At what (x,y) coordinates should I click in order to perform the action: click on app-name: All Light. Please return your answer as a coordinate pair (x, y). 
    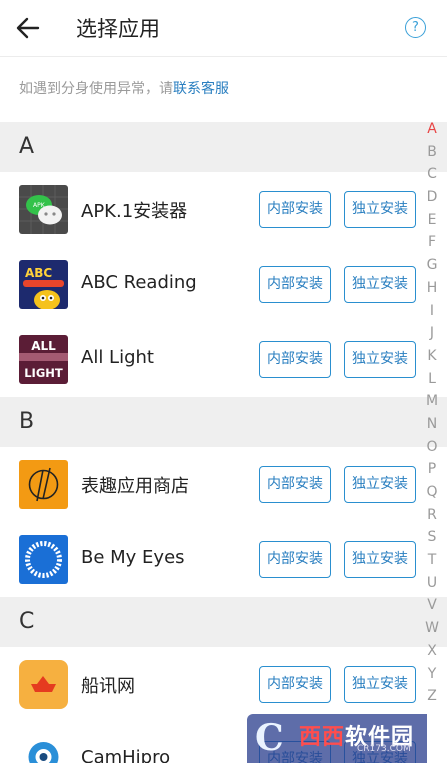
    Looking at the image, I should click on (117, 357).